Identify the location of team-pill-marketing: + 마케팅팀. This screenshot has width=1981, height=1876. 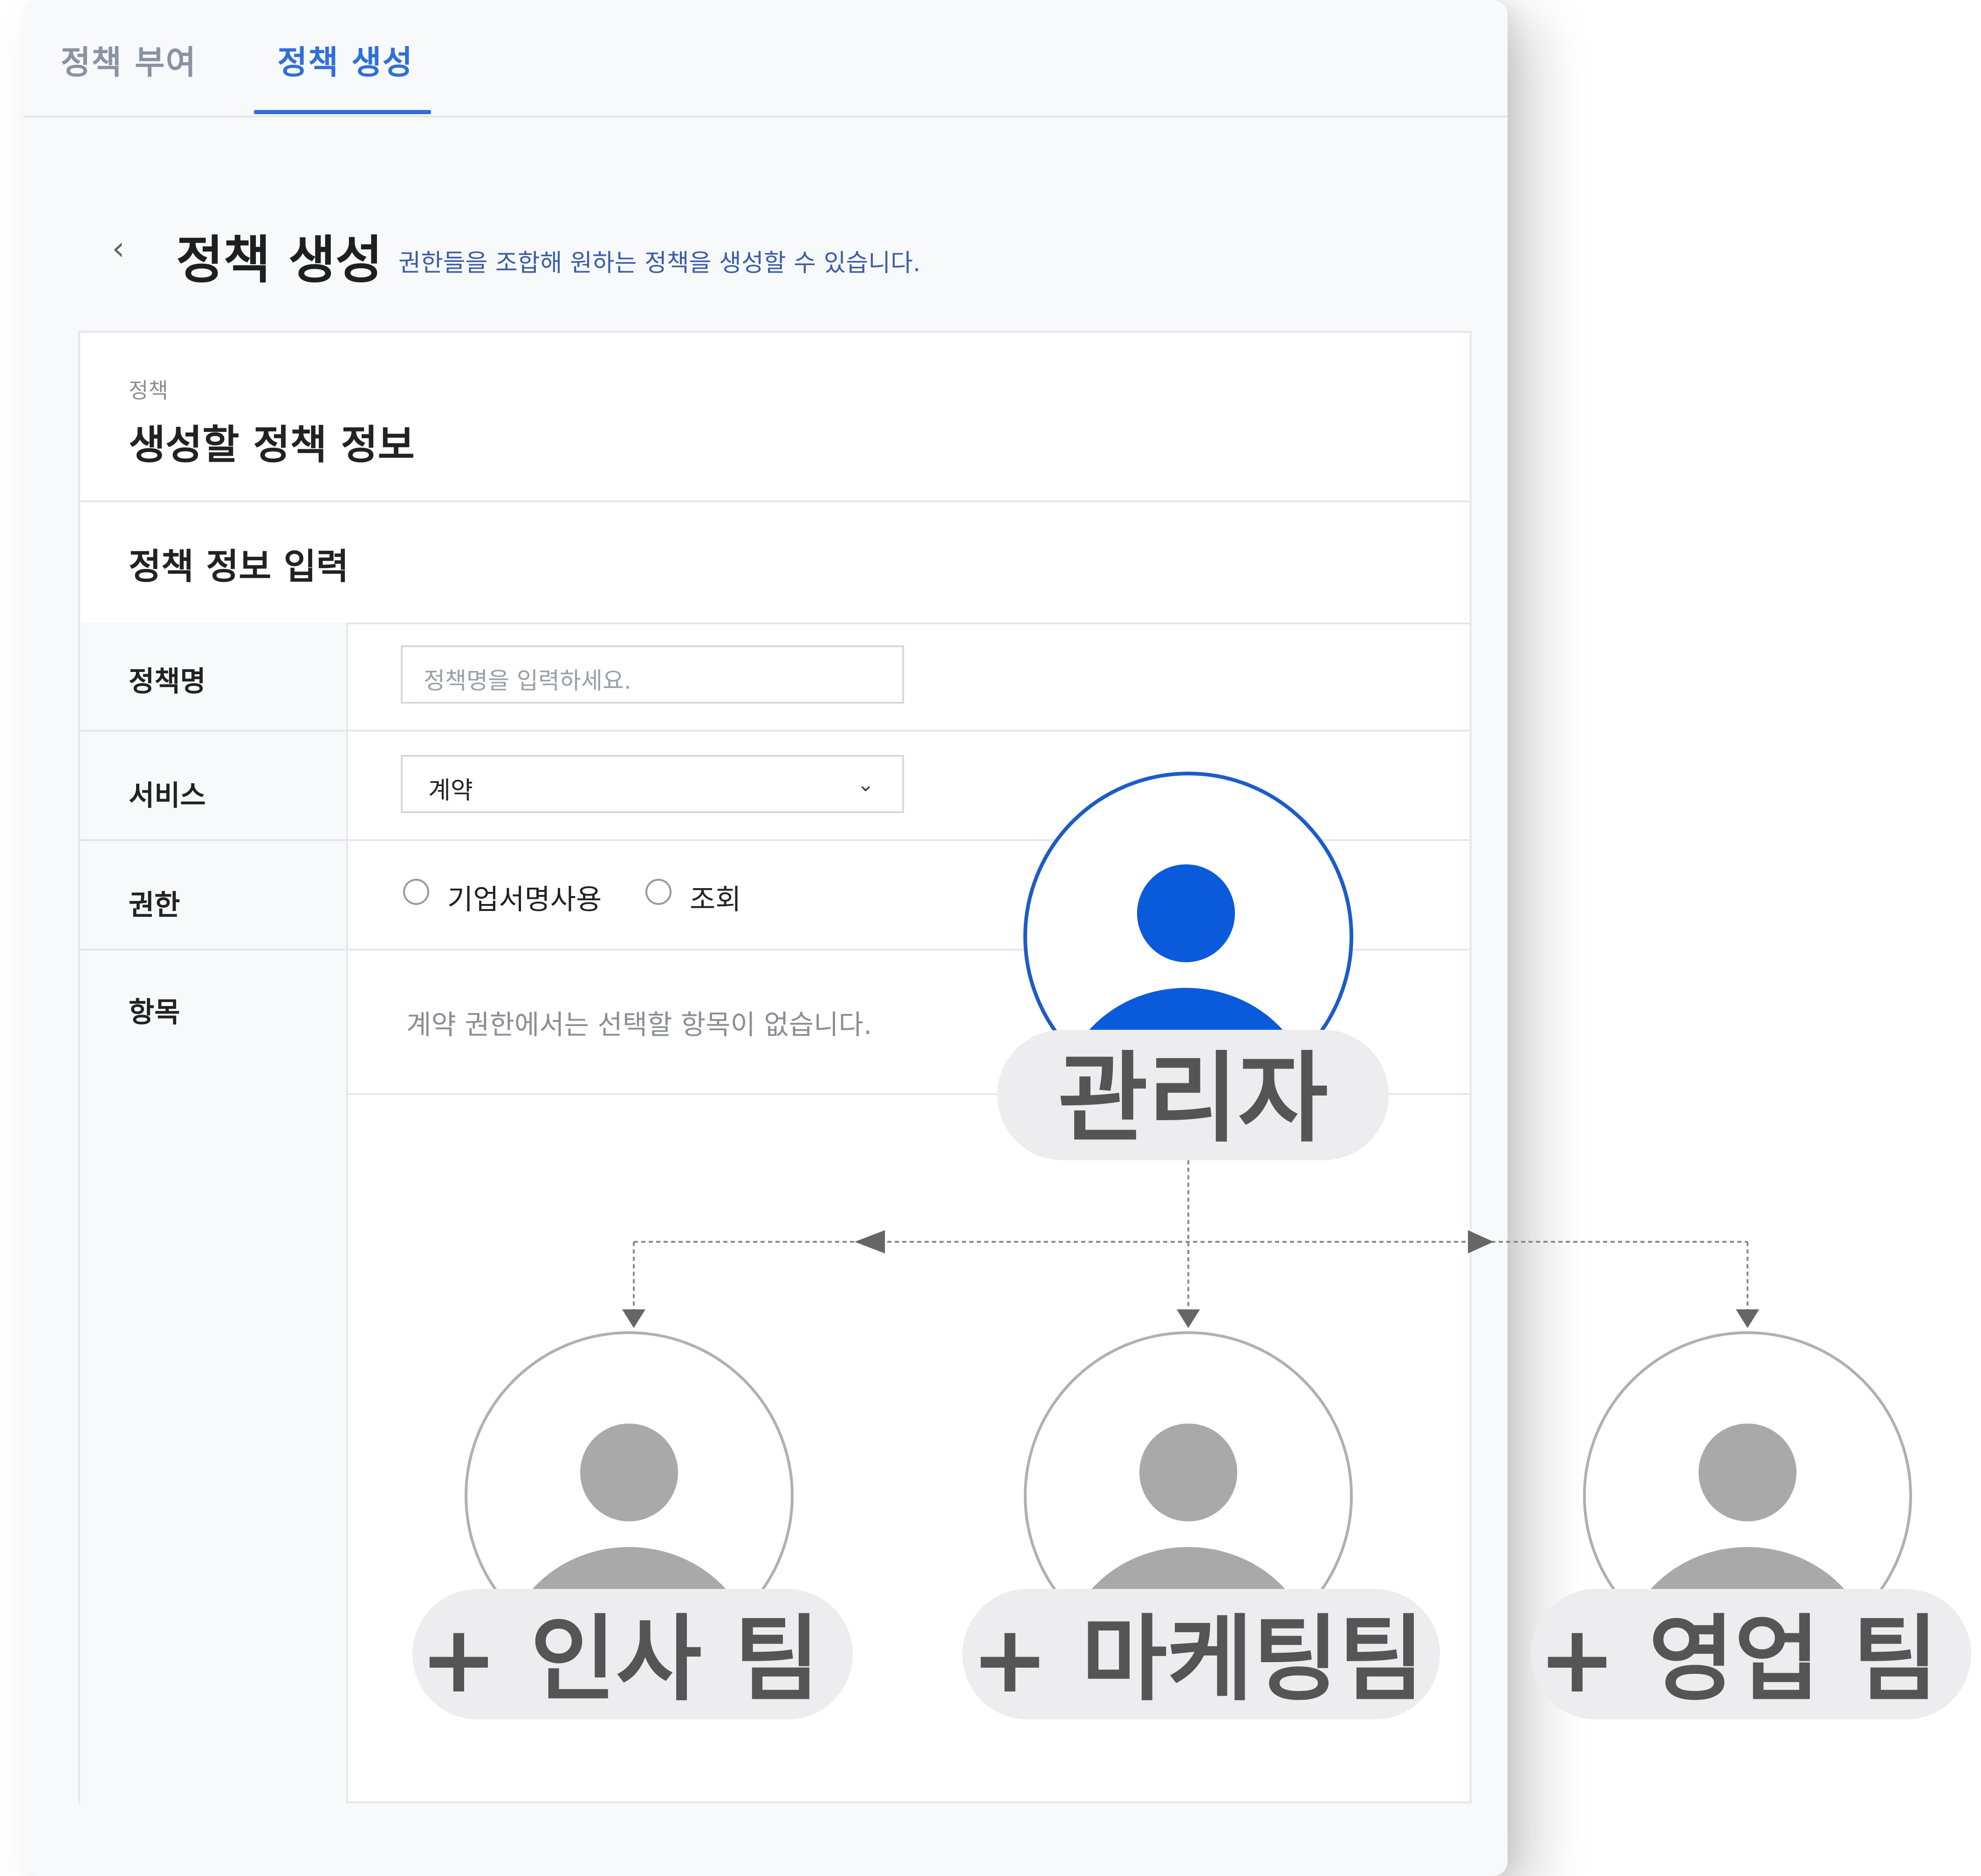
(1201, 1654).